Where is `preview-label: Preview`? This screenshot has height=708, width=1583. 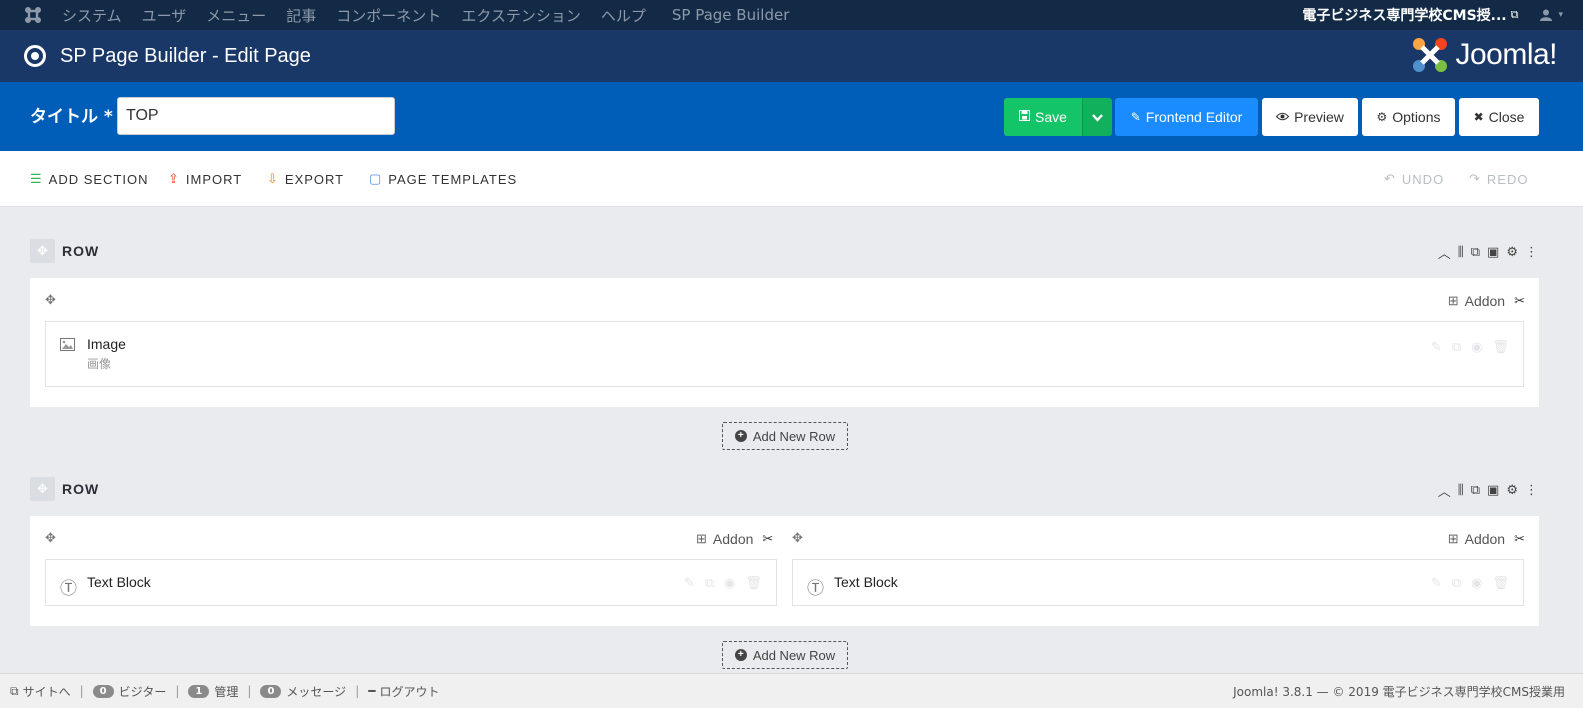 preview-label: Preview is located at coordinates (1319, 117).